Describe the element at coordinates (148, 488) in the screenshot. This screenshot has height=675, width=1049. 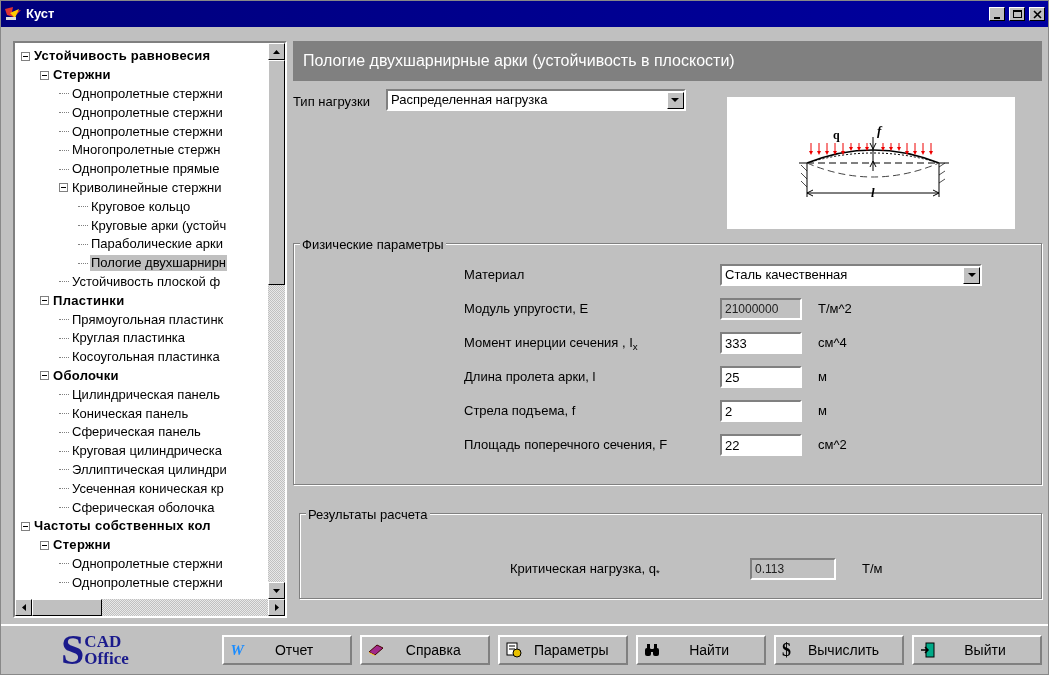
I see `tree-item: Усеченная коническая кр` at that location.